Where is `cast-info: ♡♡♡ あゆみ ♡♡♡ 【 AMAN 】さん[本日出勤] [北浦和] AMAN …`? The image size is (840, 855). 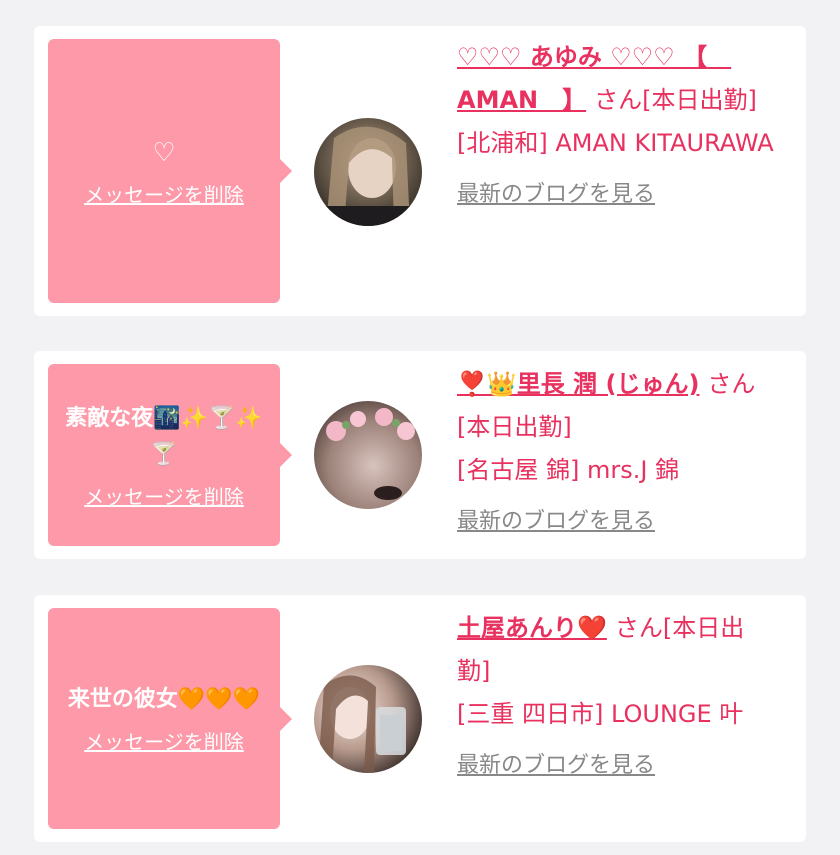
cast-info: ♡♡♡ あゆみ ♡♡♡ 【 AMAN 】さん[本日出勤] [北浦和] AMAN … is located at coordinates (617, 126).